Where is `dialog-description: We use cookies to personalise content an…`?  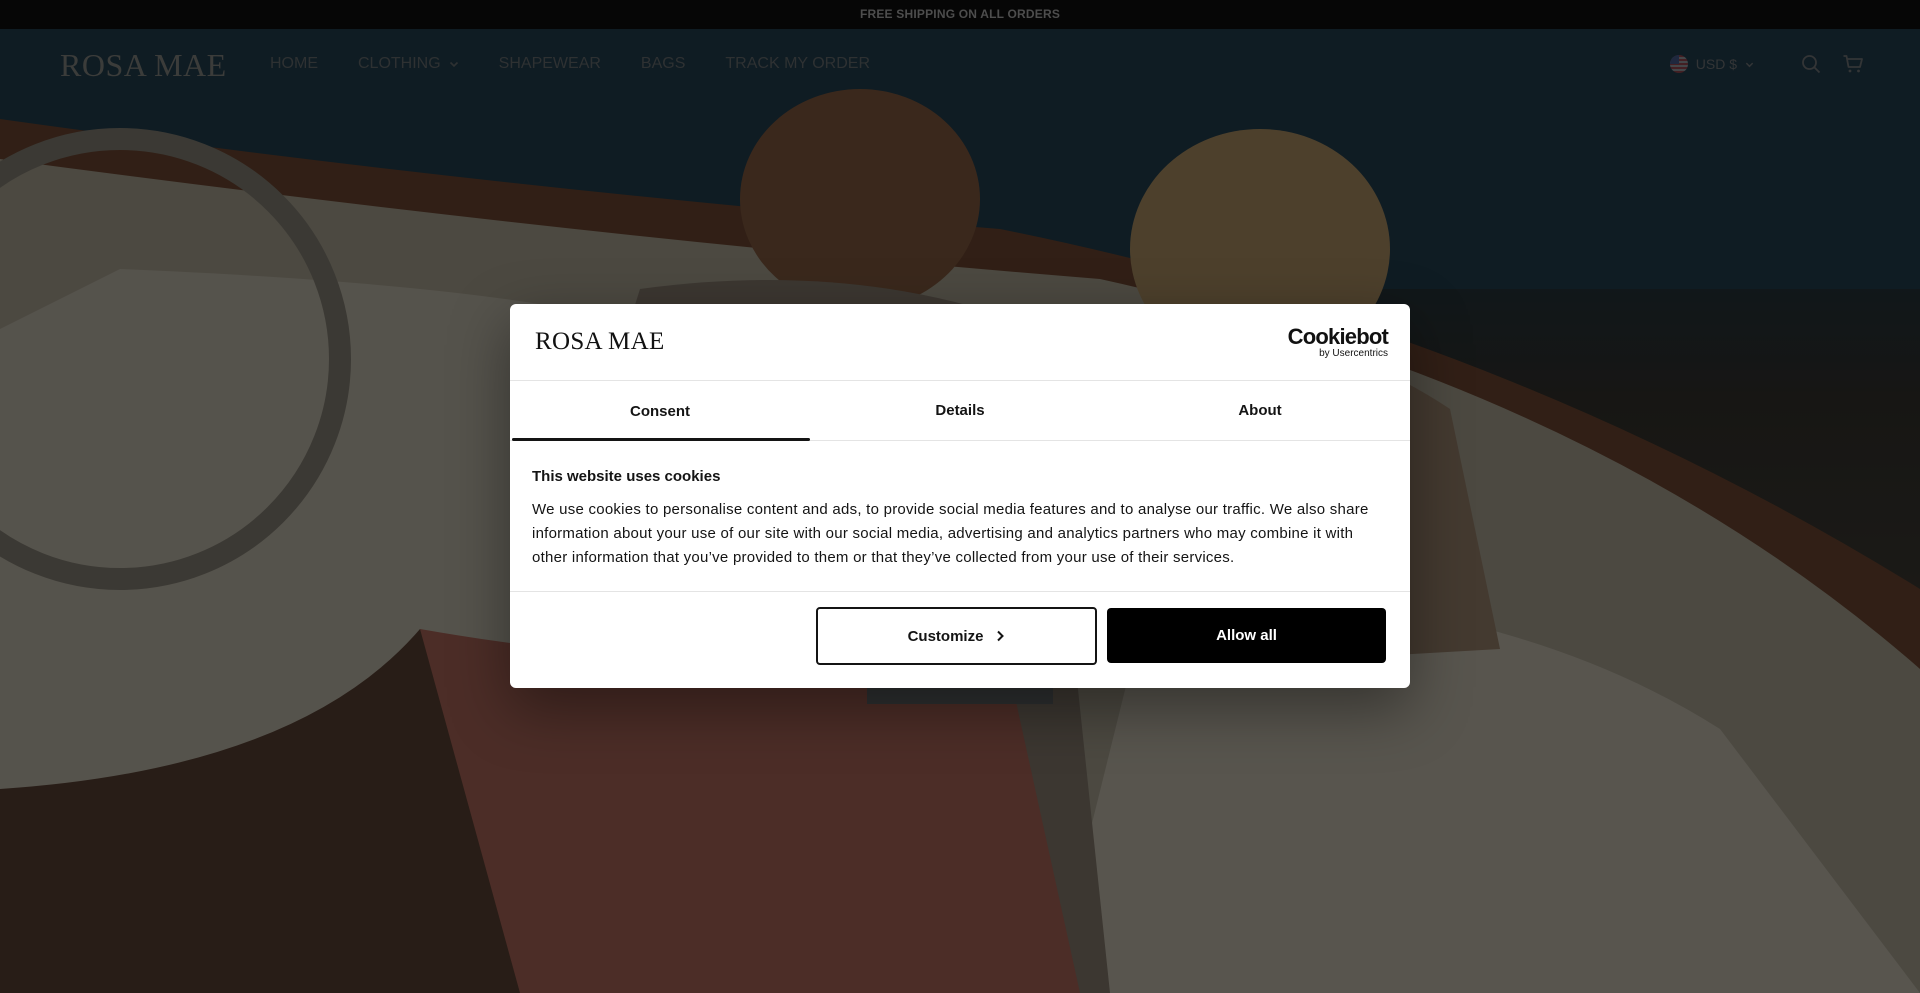
dialog-description: We use cookies to personalise content an… is located at coordinates (950, 533).